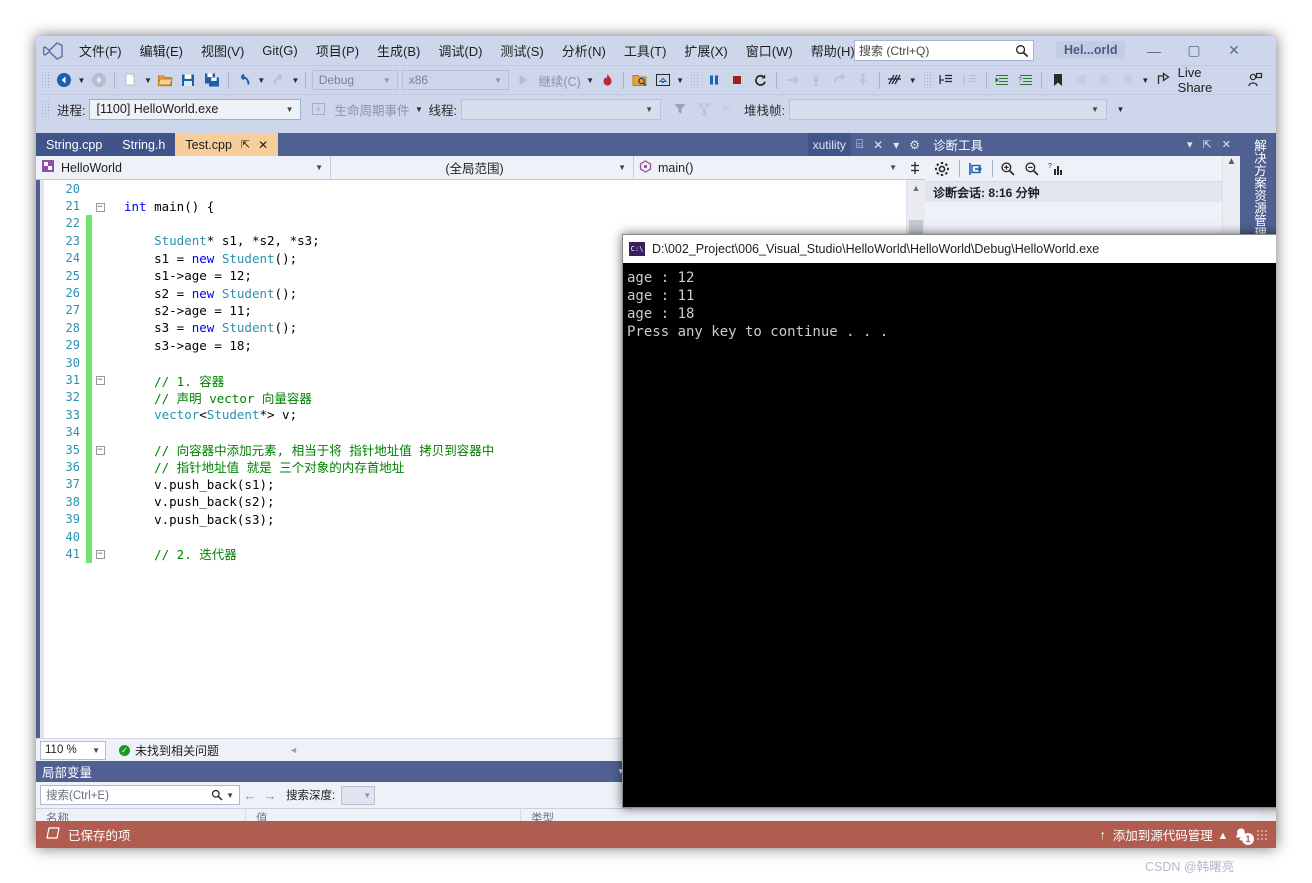 The height and width of the screenshot is (883, 1312). I want to click on menu-item-test: 测试(S), so click(521, 50).